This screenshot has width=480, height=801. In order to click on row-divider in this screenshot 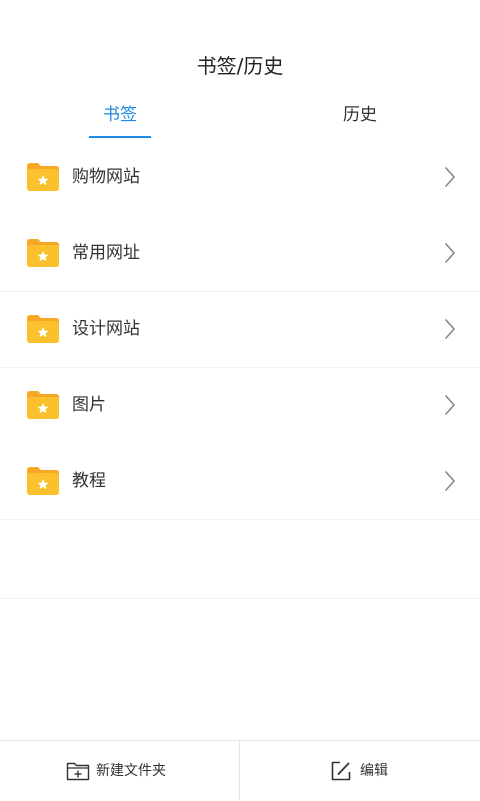, I will do `click(240, 519)`.